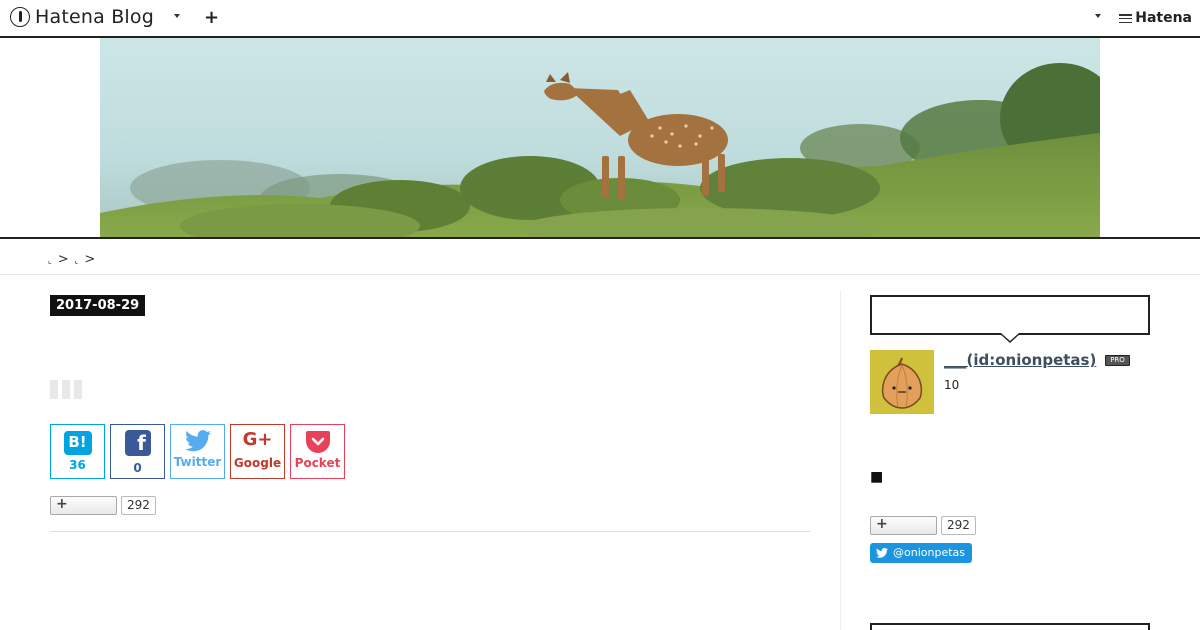 The height and width of the screenshot is (630, 1200). What do you see at coordinates (1126, 18) in the screenshot?
I see `hatena-icon` at bounding box center [1126, 18].